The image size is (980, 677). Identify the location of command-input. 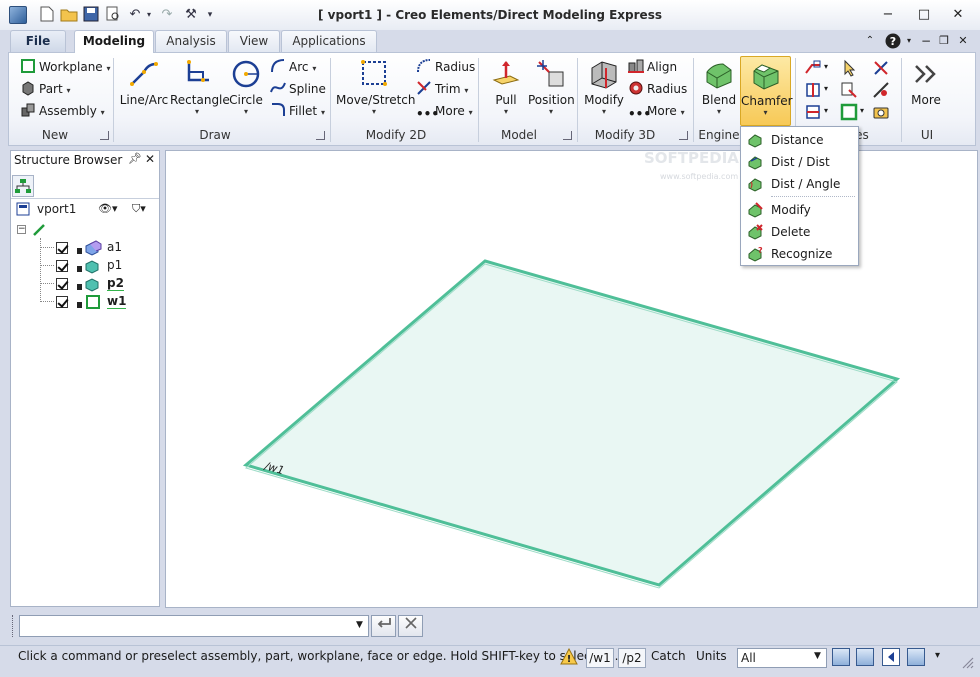
(194, 626).